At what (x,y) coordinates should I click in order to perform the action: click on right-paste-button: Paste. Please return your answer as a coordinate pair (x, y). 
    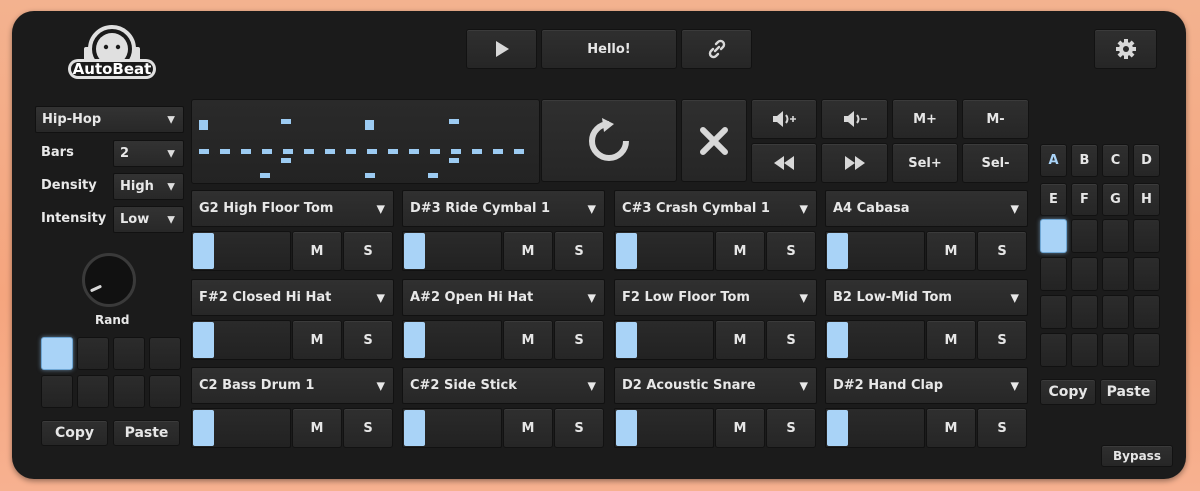
    Looking at the image, I should click on (1128, 392).